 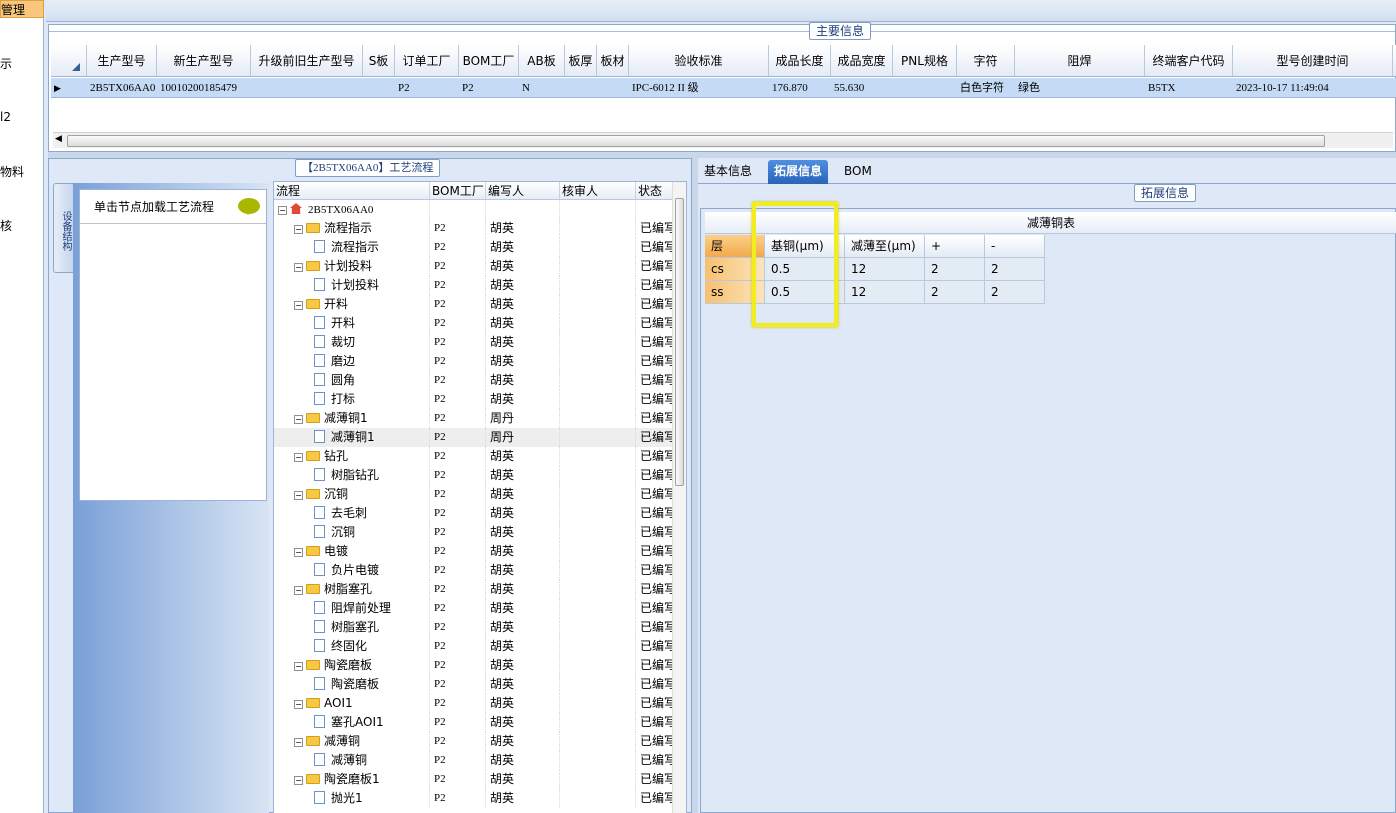 I want to click on column-header: BOM工厂, so click(x=489, y=60).